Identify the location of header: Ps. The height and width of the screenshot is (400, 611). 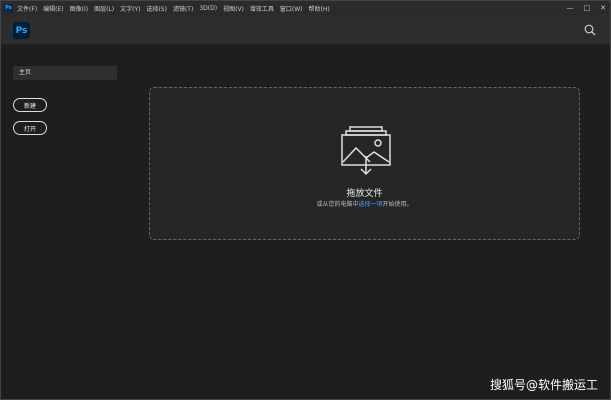
(305, 30).